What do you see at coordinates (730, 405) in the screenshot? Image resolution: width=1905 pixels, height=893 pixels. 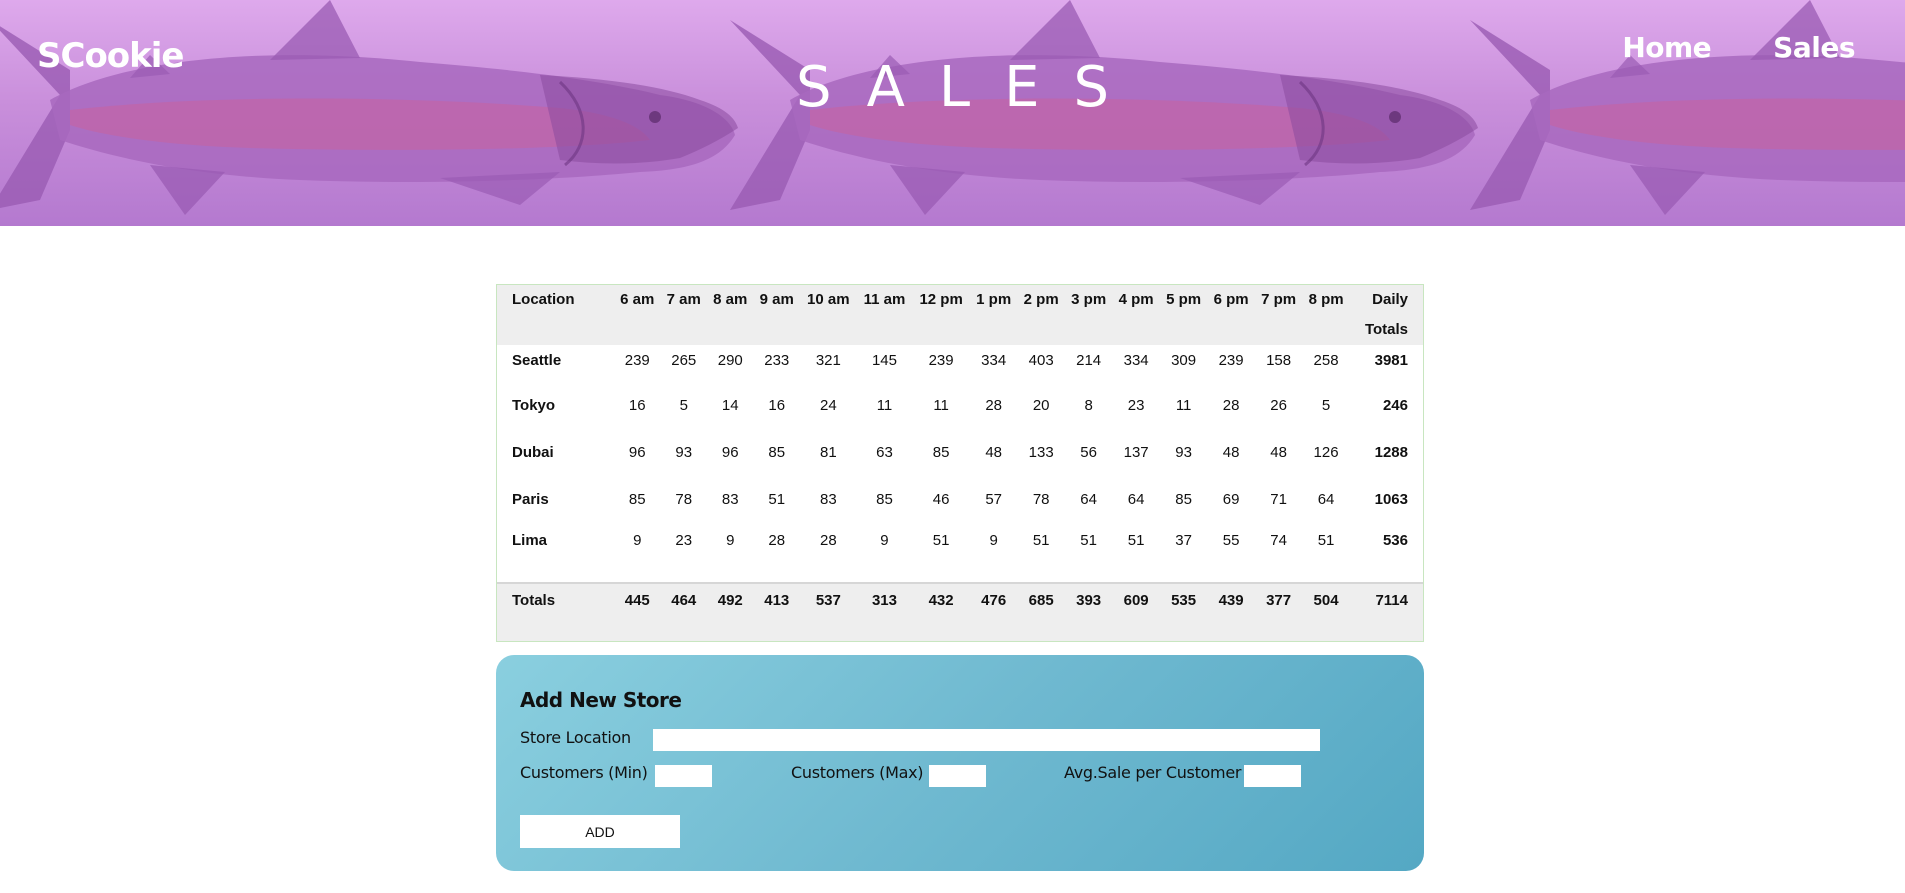 I see `hourly-sales-cell: 14` at bounding box center [730, 405].